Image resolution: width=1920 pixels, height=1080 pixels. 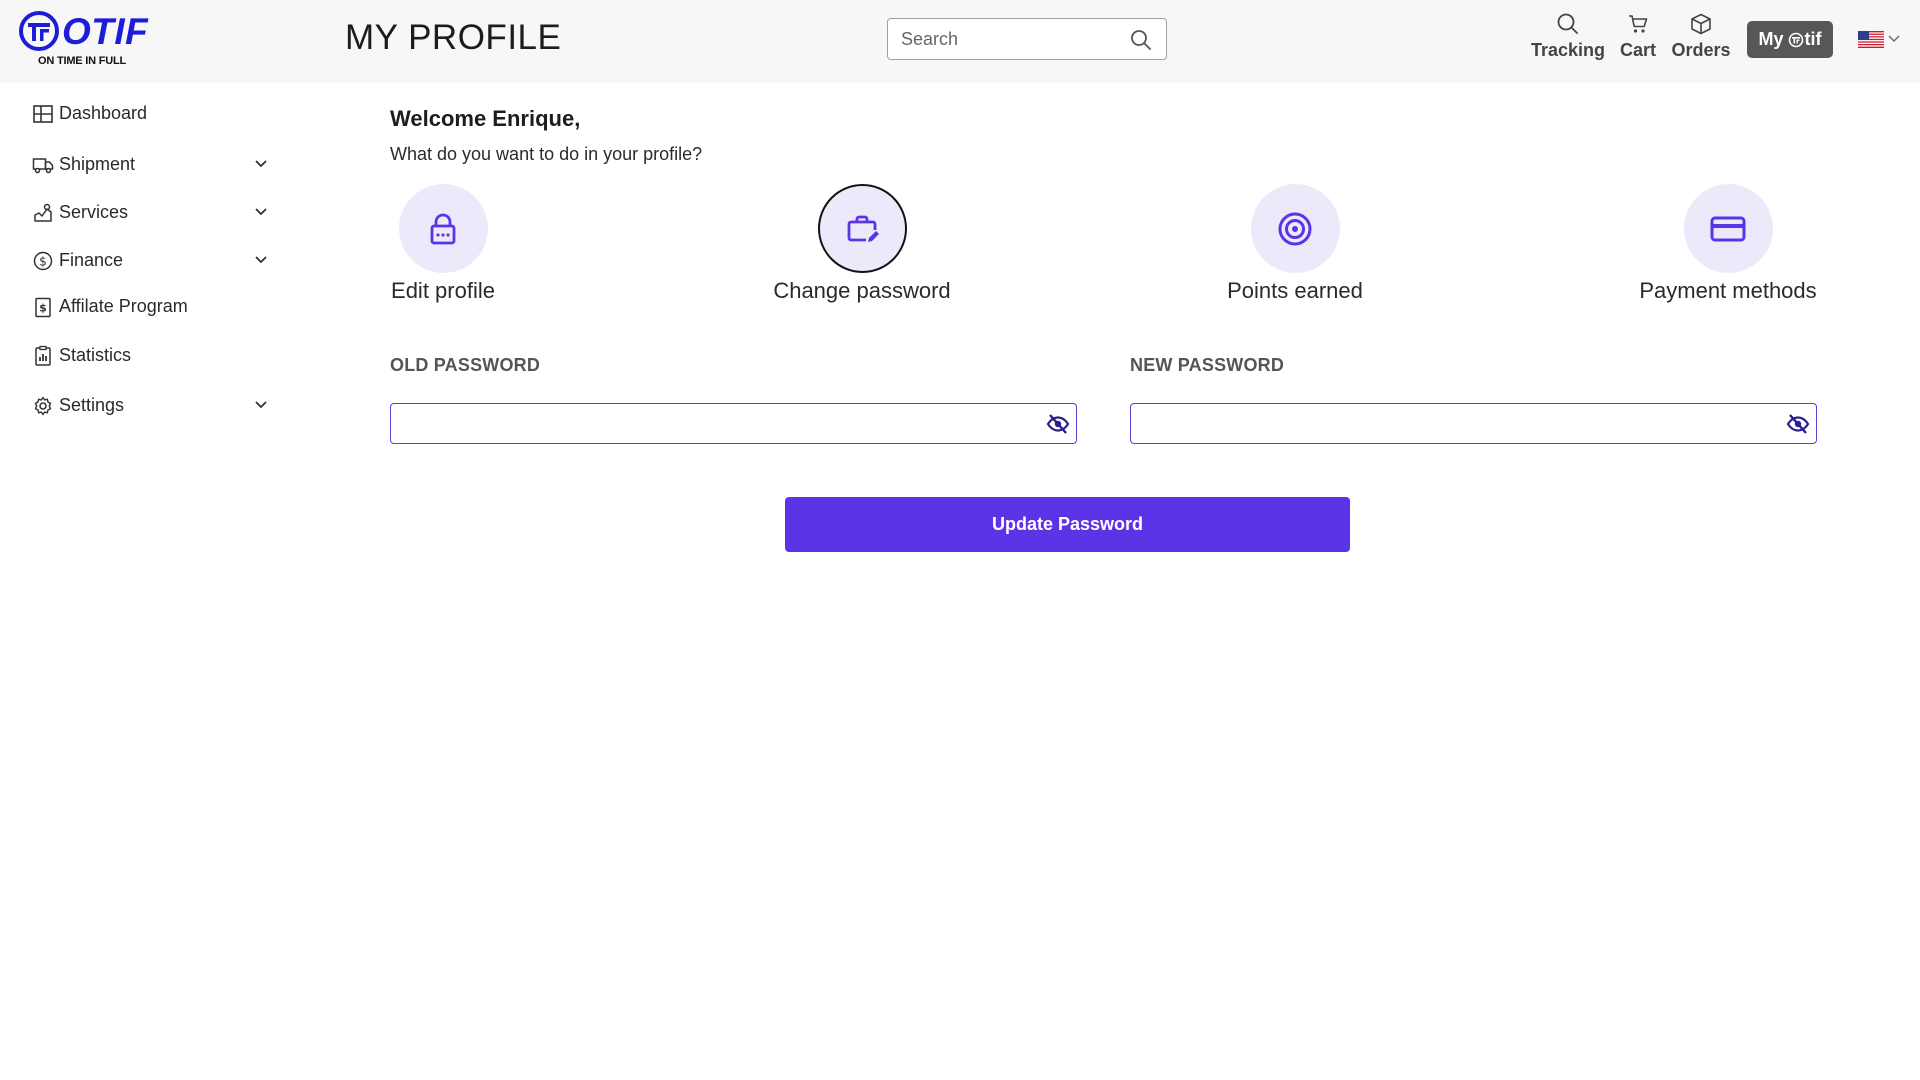 I want to click on nav-orders-label: Orders, so click(x=1701, y=50).